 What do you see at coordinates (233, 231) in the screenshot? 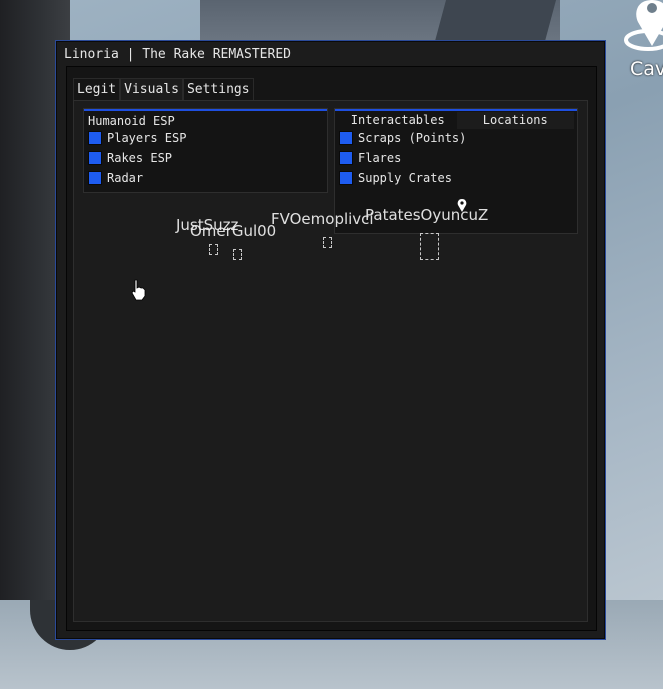
I see `esp-player-name: OmerGul00` at bounding box center [233, 231].